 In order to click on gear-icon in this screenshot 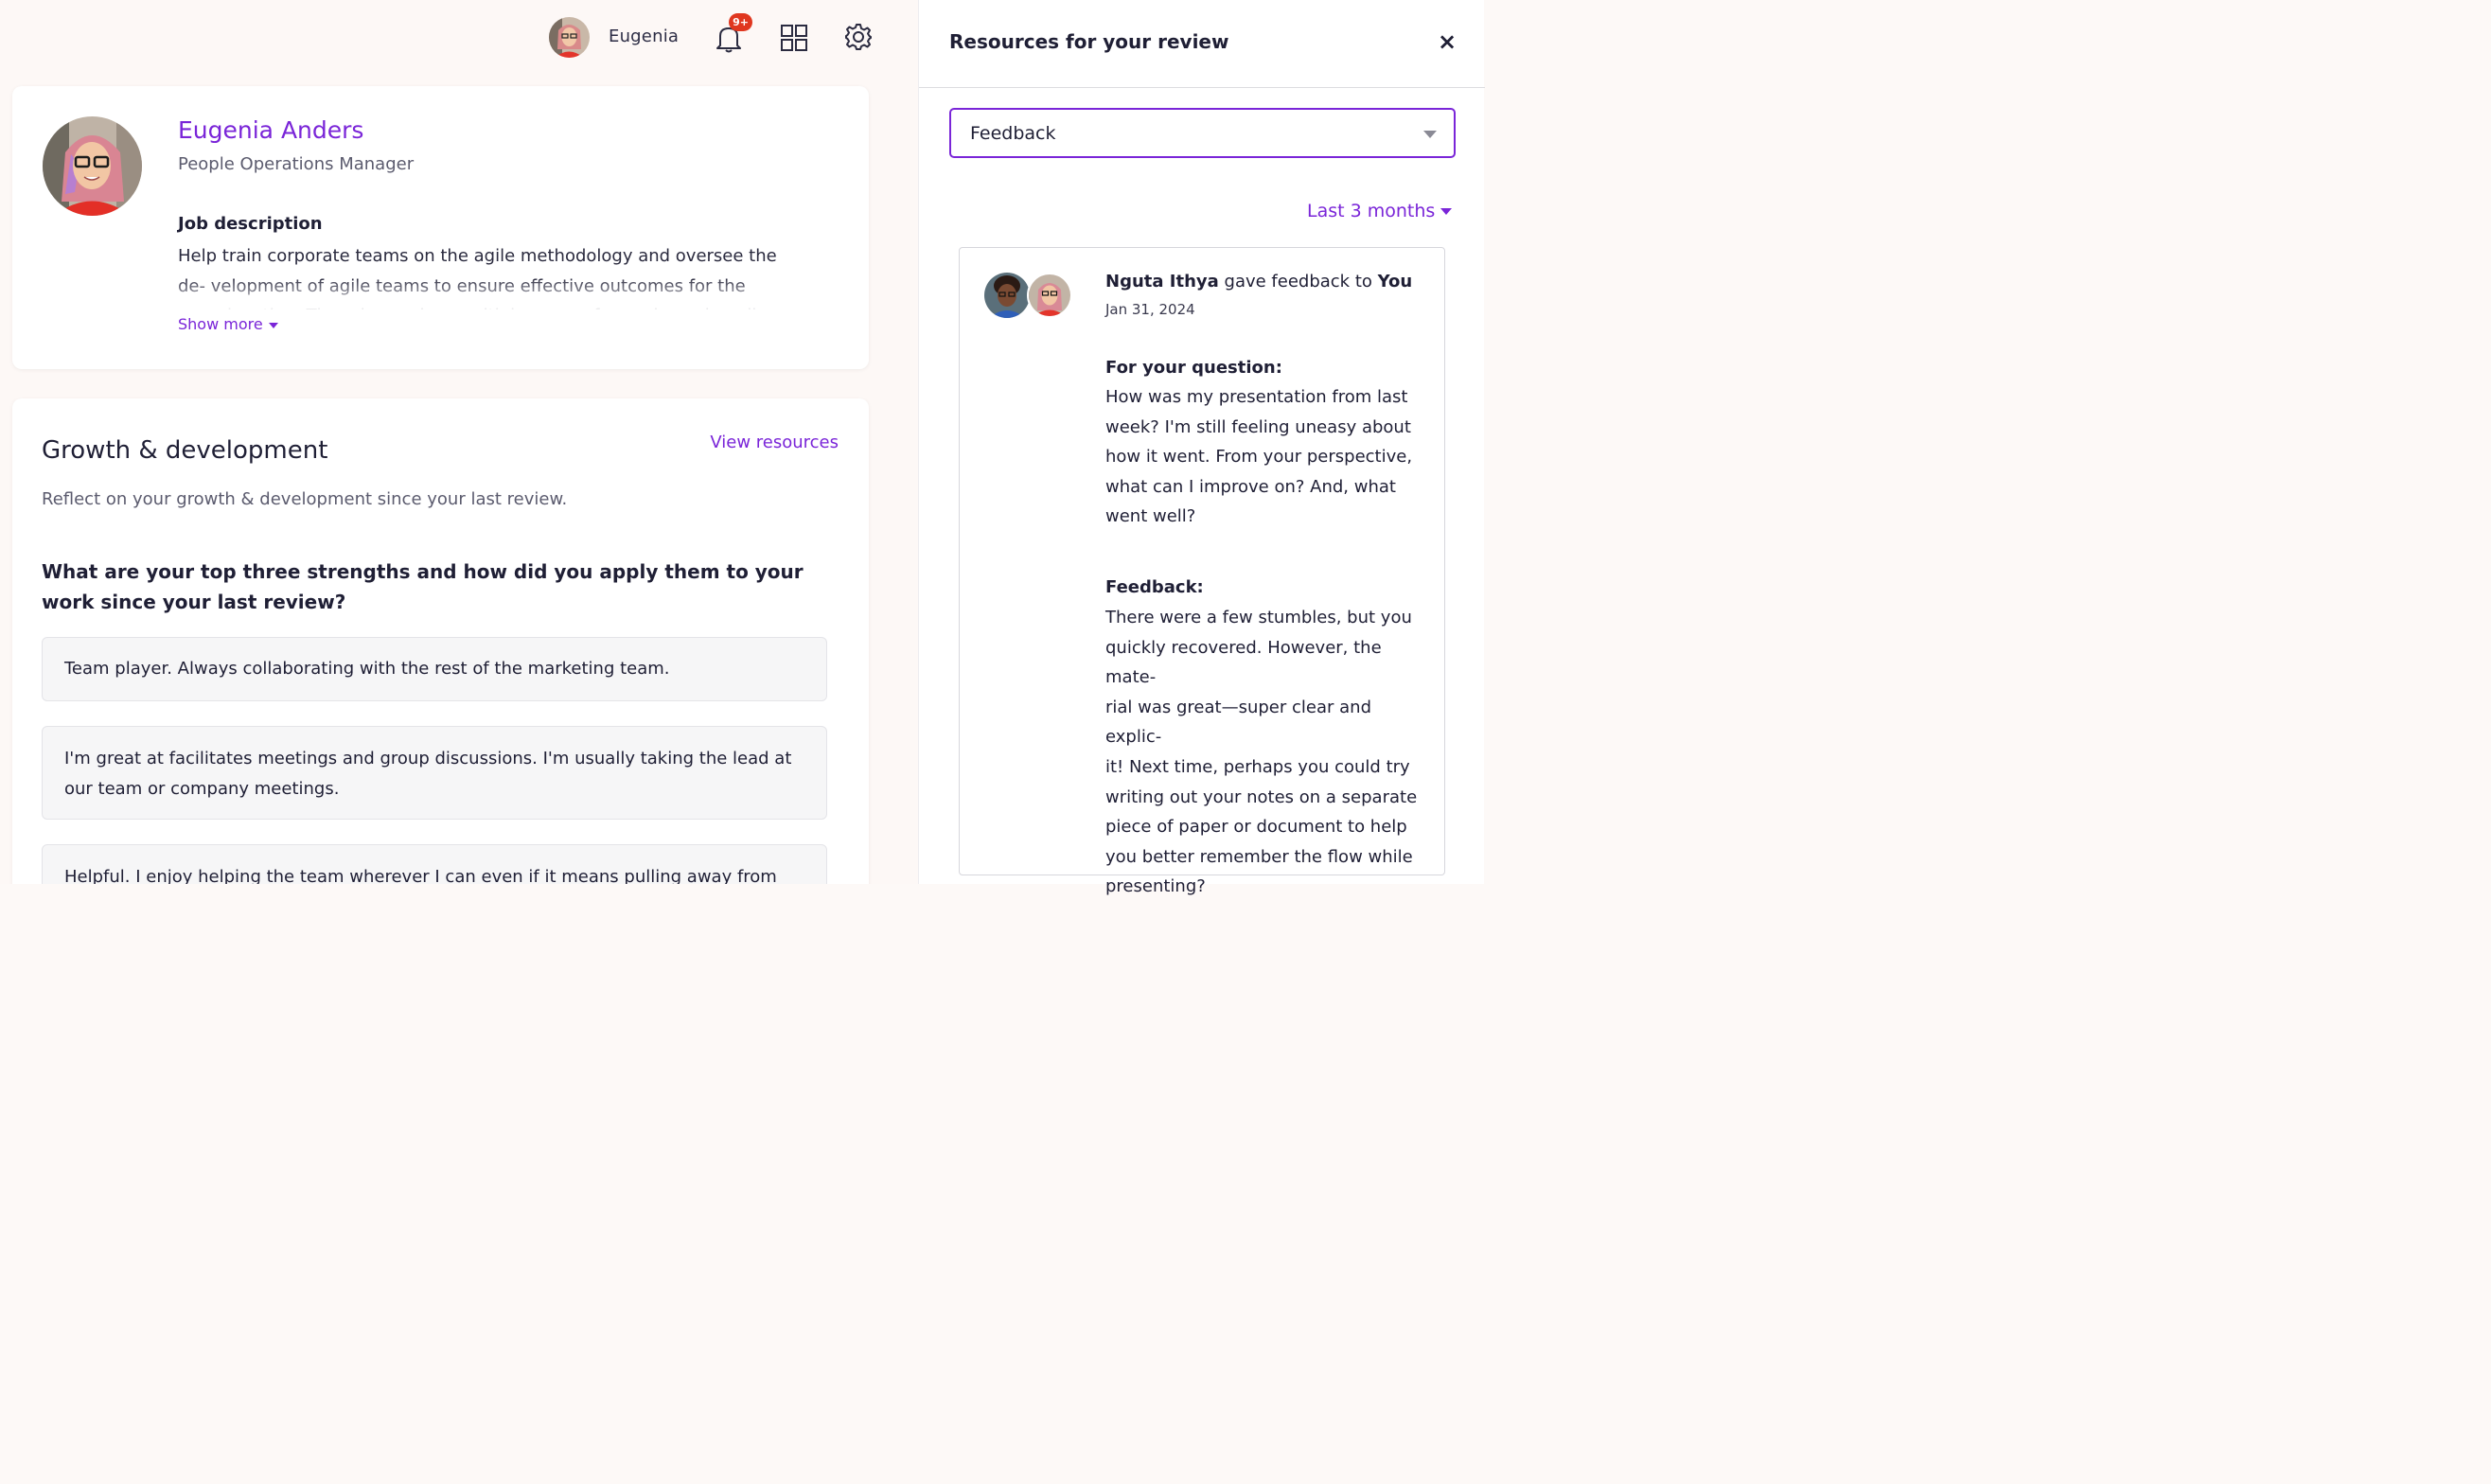, I will do `click(858, 37)`.